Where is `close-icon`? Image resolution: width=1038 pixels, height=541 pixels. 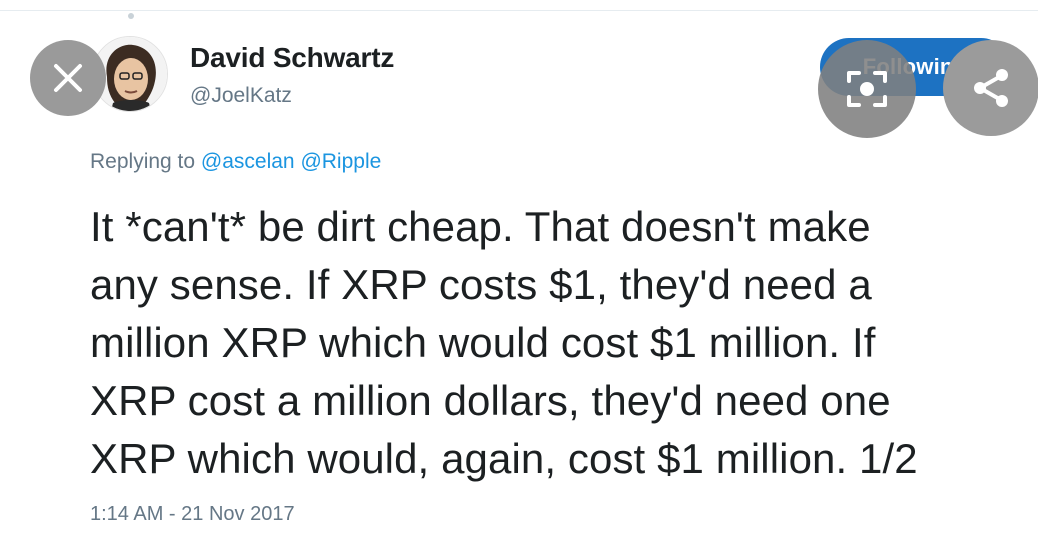 close-icon is located at coordinates (68, 78).